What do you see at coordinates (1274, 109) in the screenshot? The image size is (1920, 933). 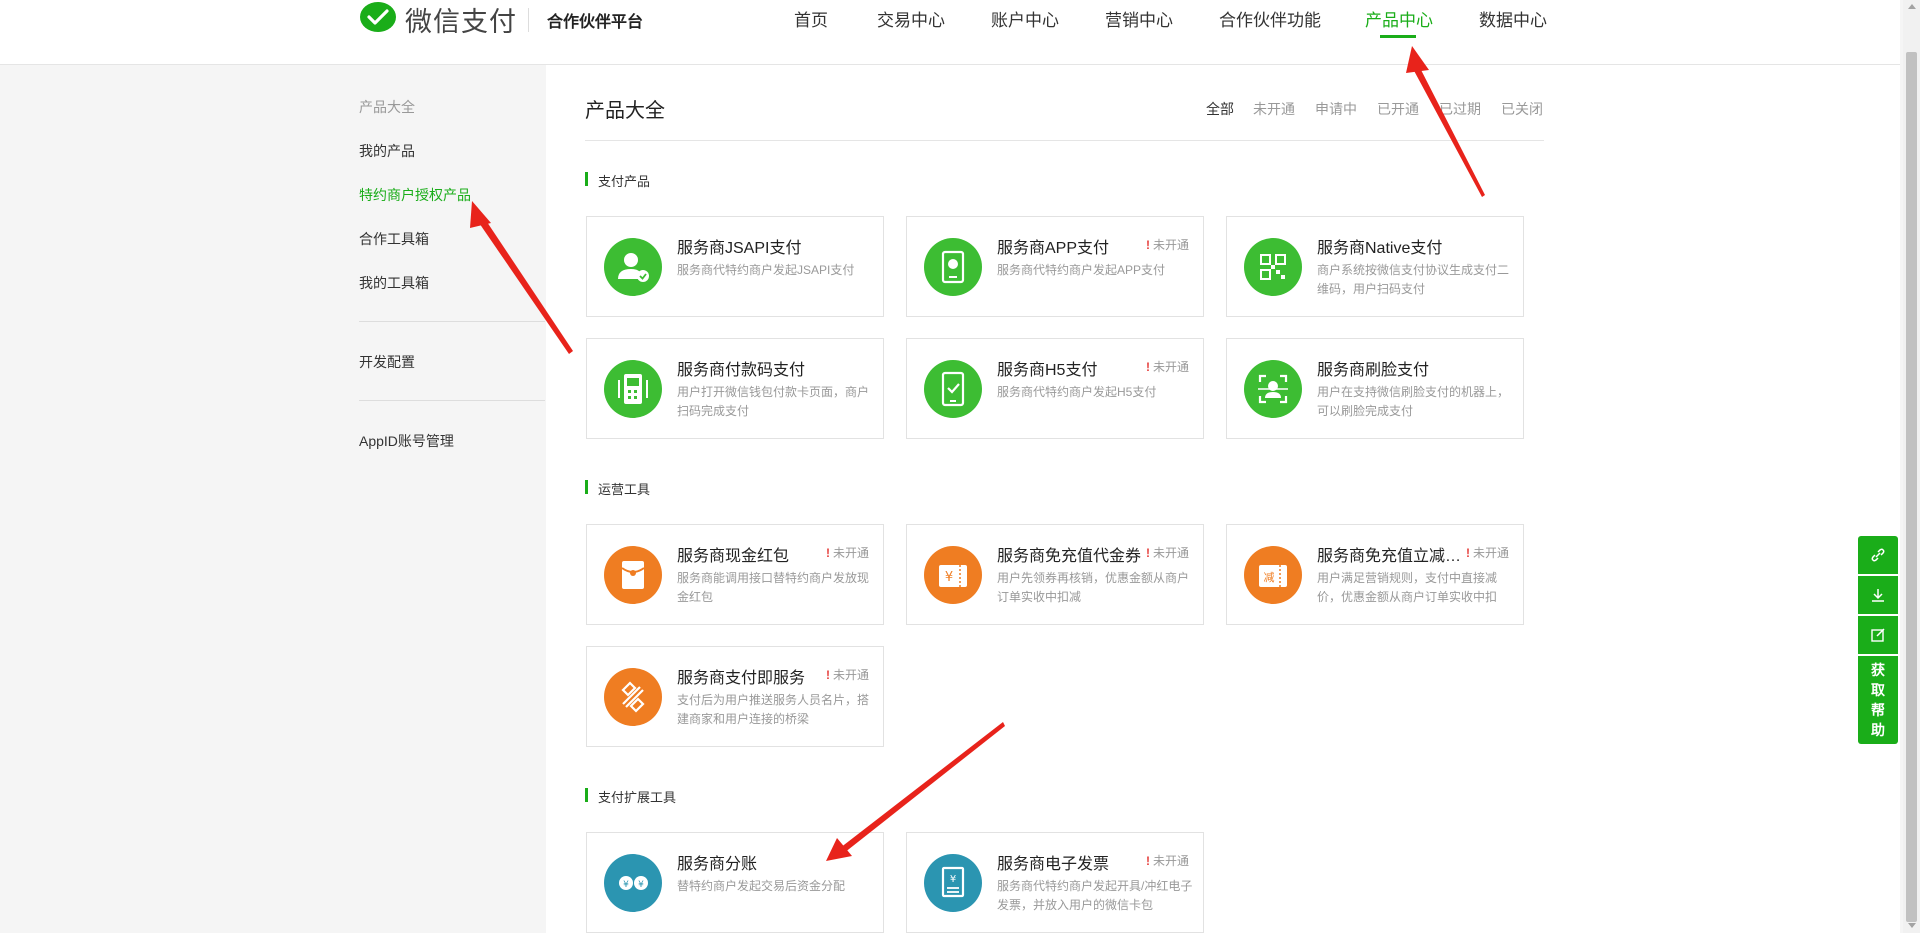 I see `filter-not-opened: 未开通` at bounding box center [1274, 109].